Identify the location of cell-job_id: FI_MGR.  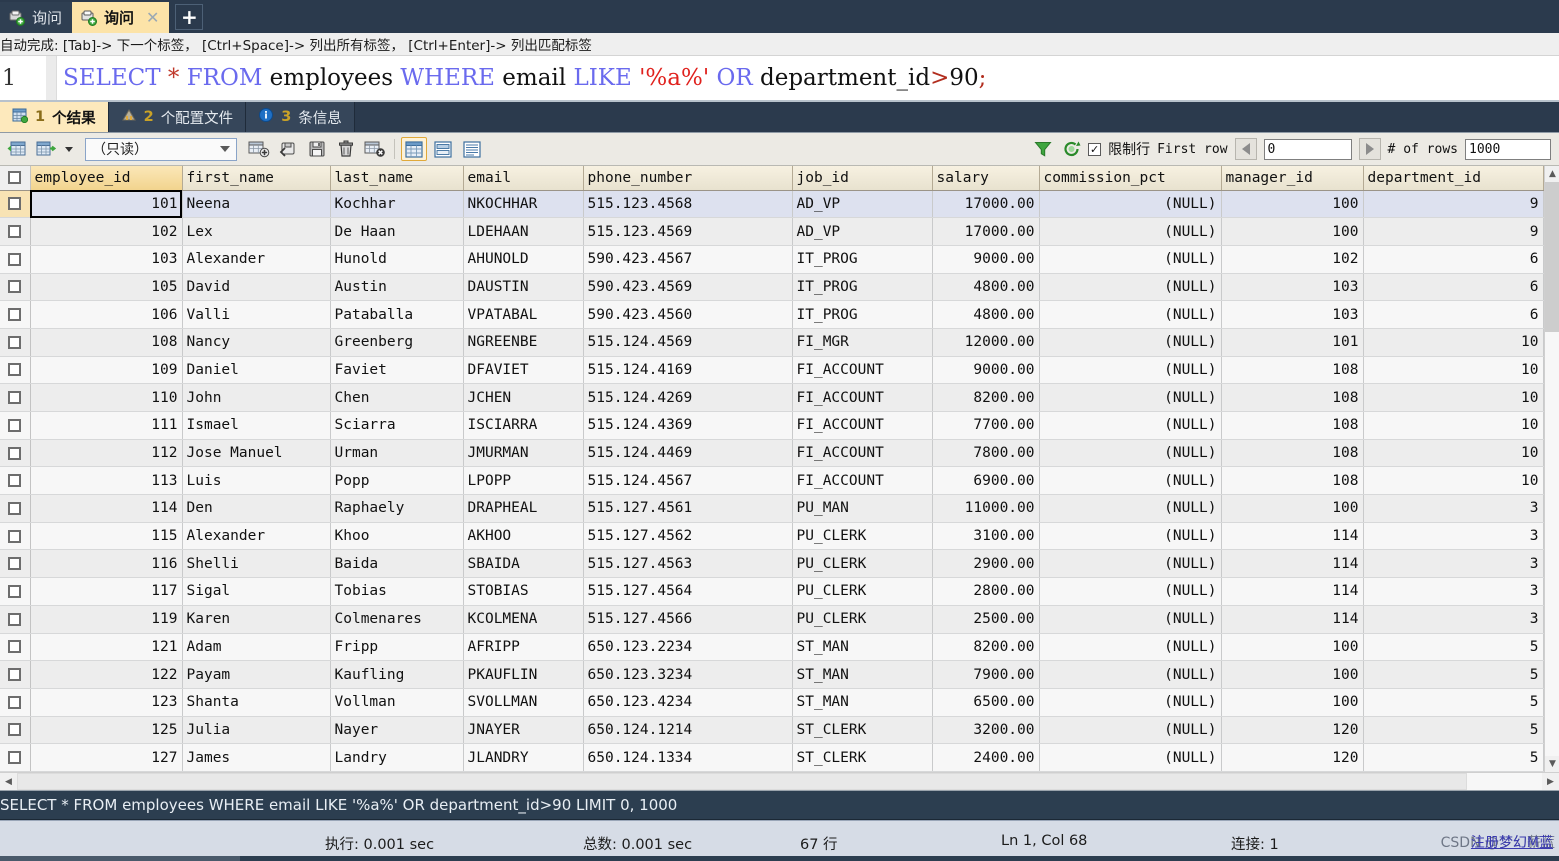
(862, 342).